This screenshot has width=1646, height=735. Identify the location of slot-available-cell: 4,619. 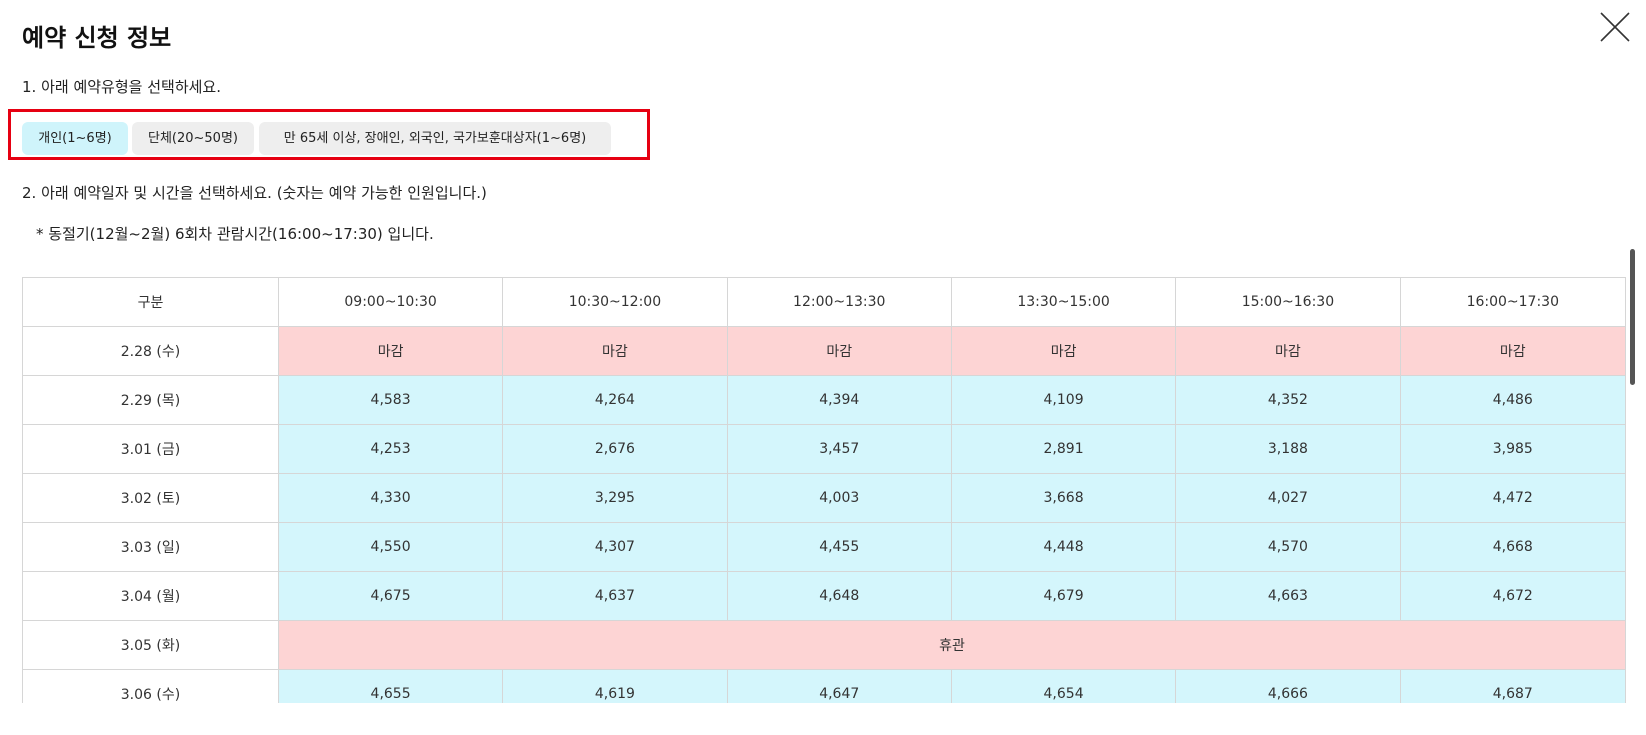
(615, 686).